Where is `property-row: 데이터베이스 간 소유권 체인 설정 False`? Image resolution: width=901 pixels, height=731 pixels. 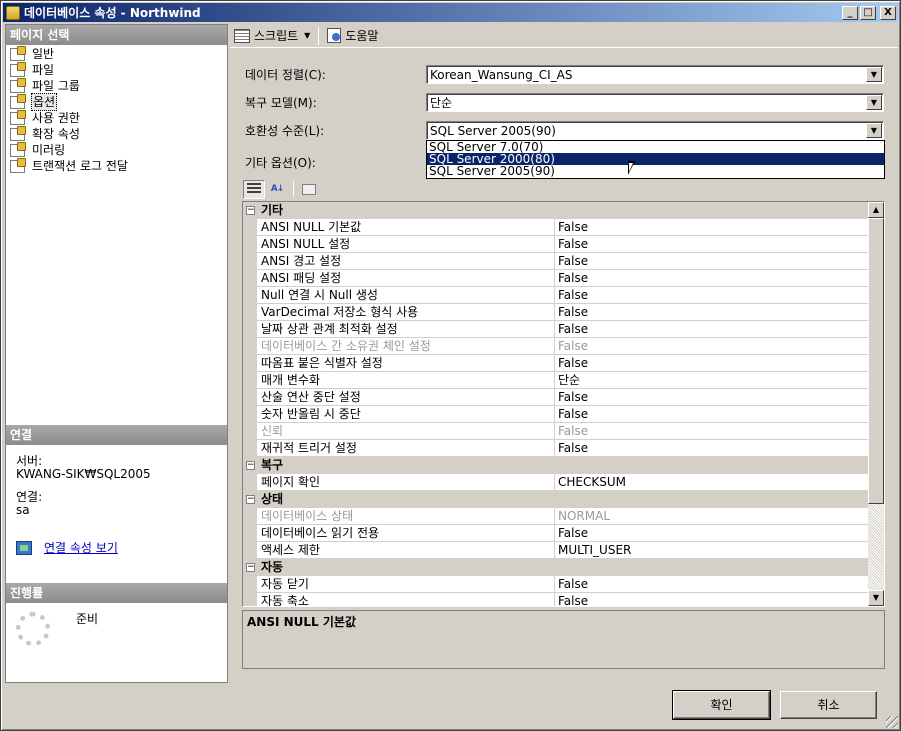
property-row: 데이터베이스 간 소유권 체인 설정 False is located at coordinates (556, 346).